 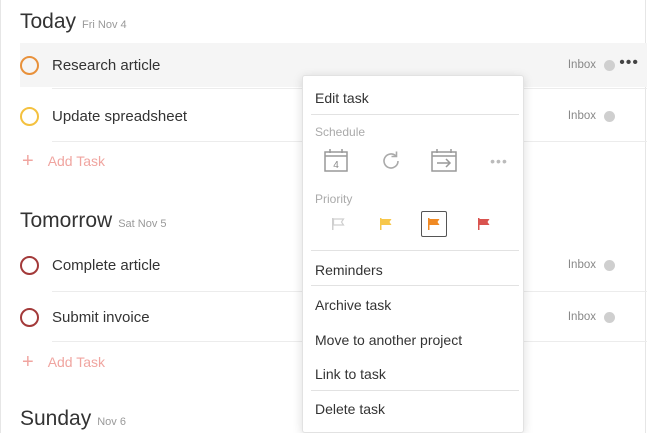 I want to click on calendar-day-icon: 4, so click(x=336, y=161).